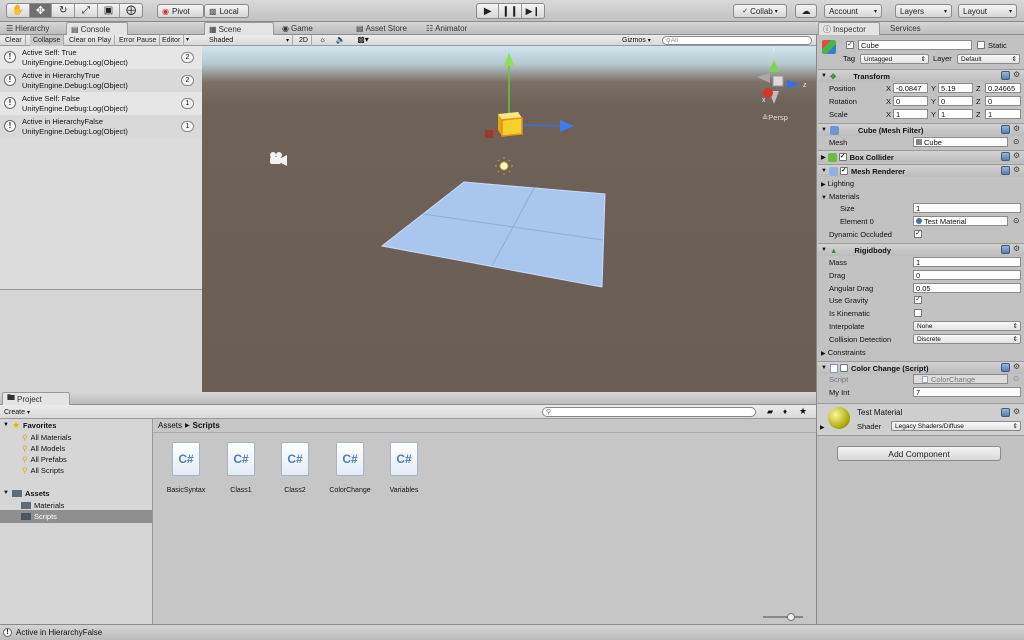 The width and height of the screenshot is (1024, 640). Describe the element at coordinates (33, 28) in the screenshot. I see `tab-hierarchy: ☰ Hierarchy` at that location.